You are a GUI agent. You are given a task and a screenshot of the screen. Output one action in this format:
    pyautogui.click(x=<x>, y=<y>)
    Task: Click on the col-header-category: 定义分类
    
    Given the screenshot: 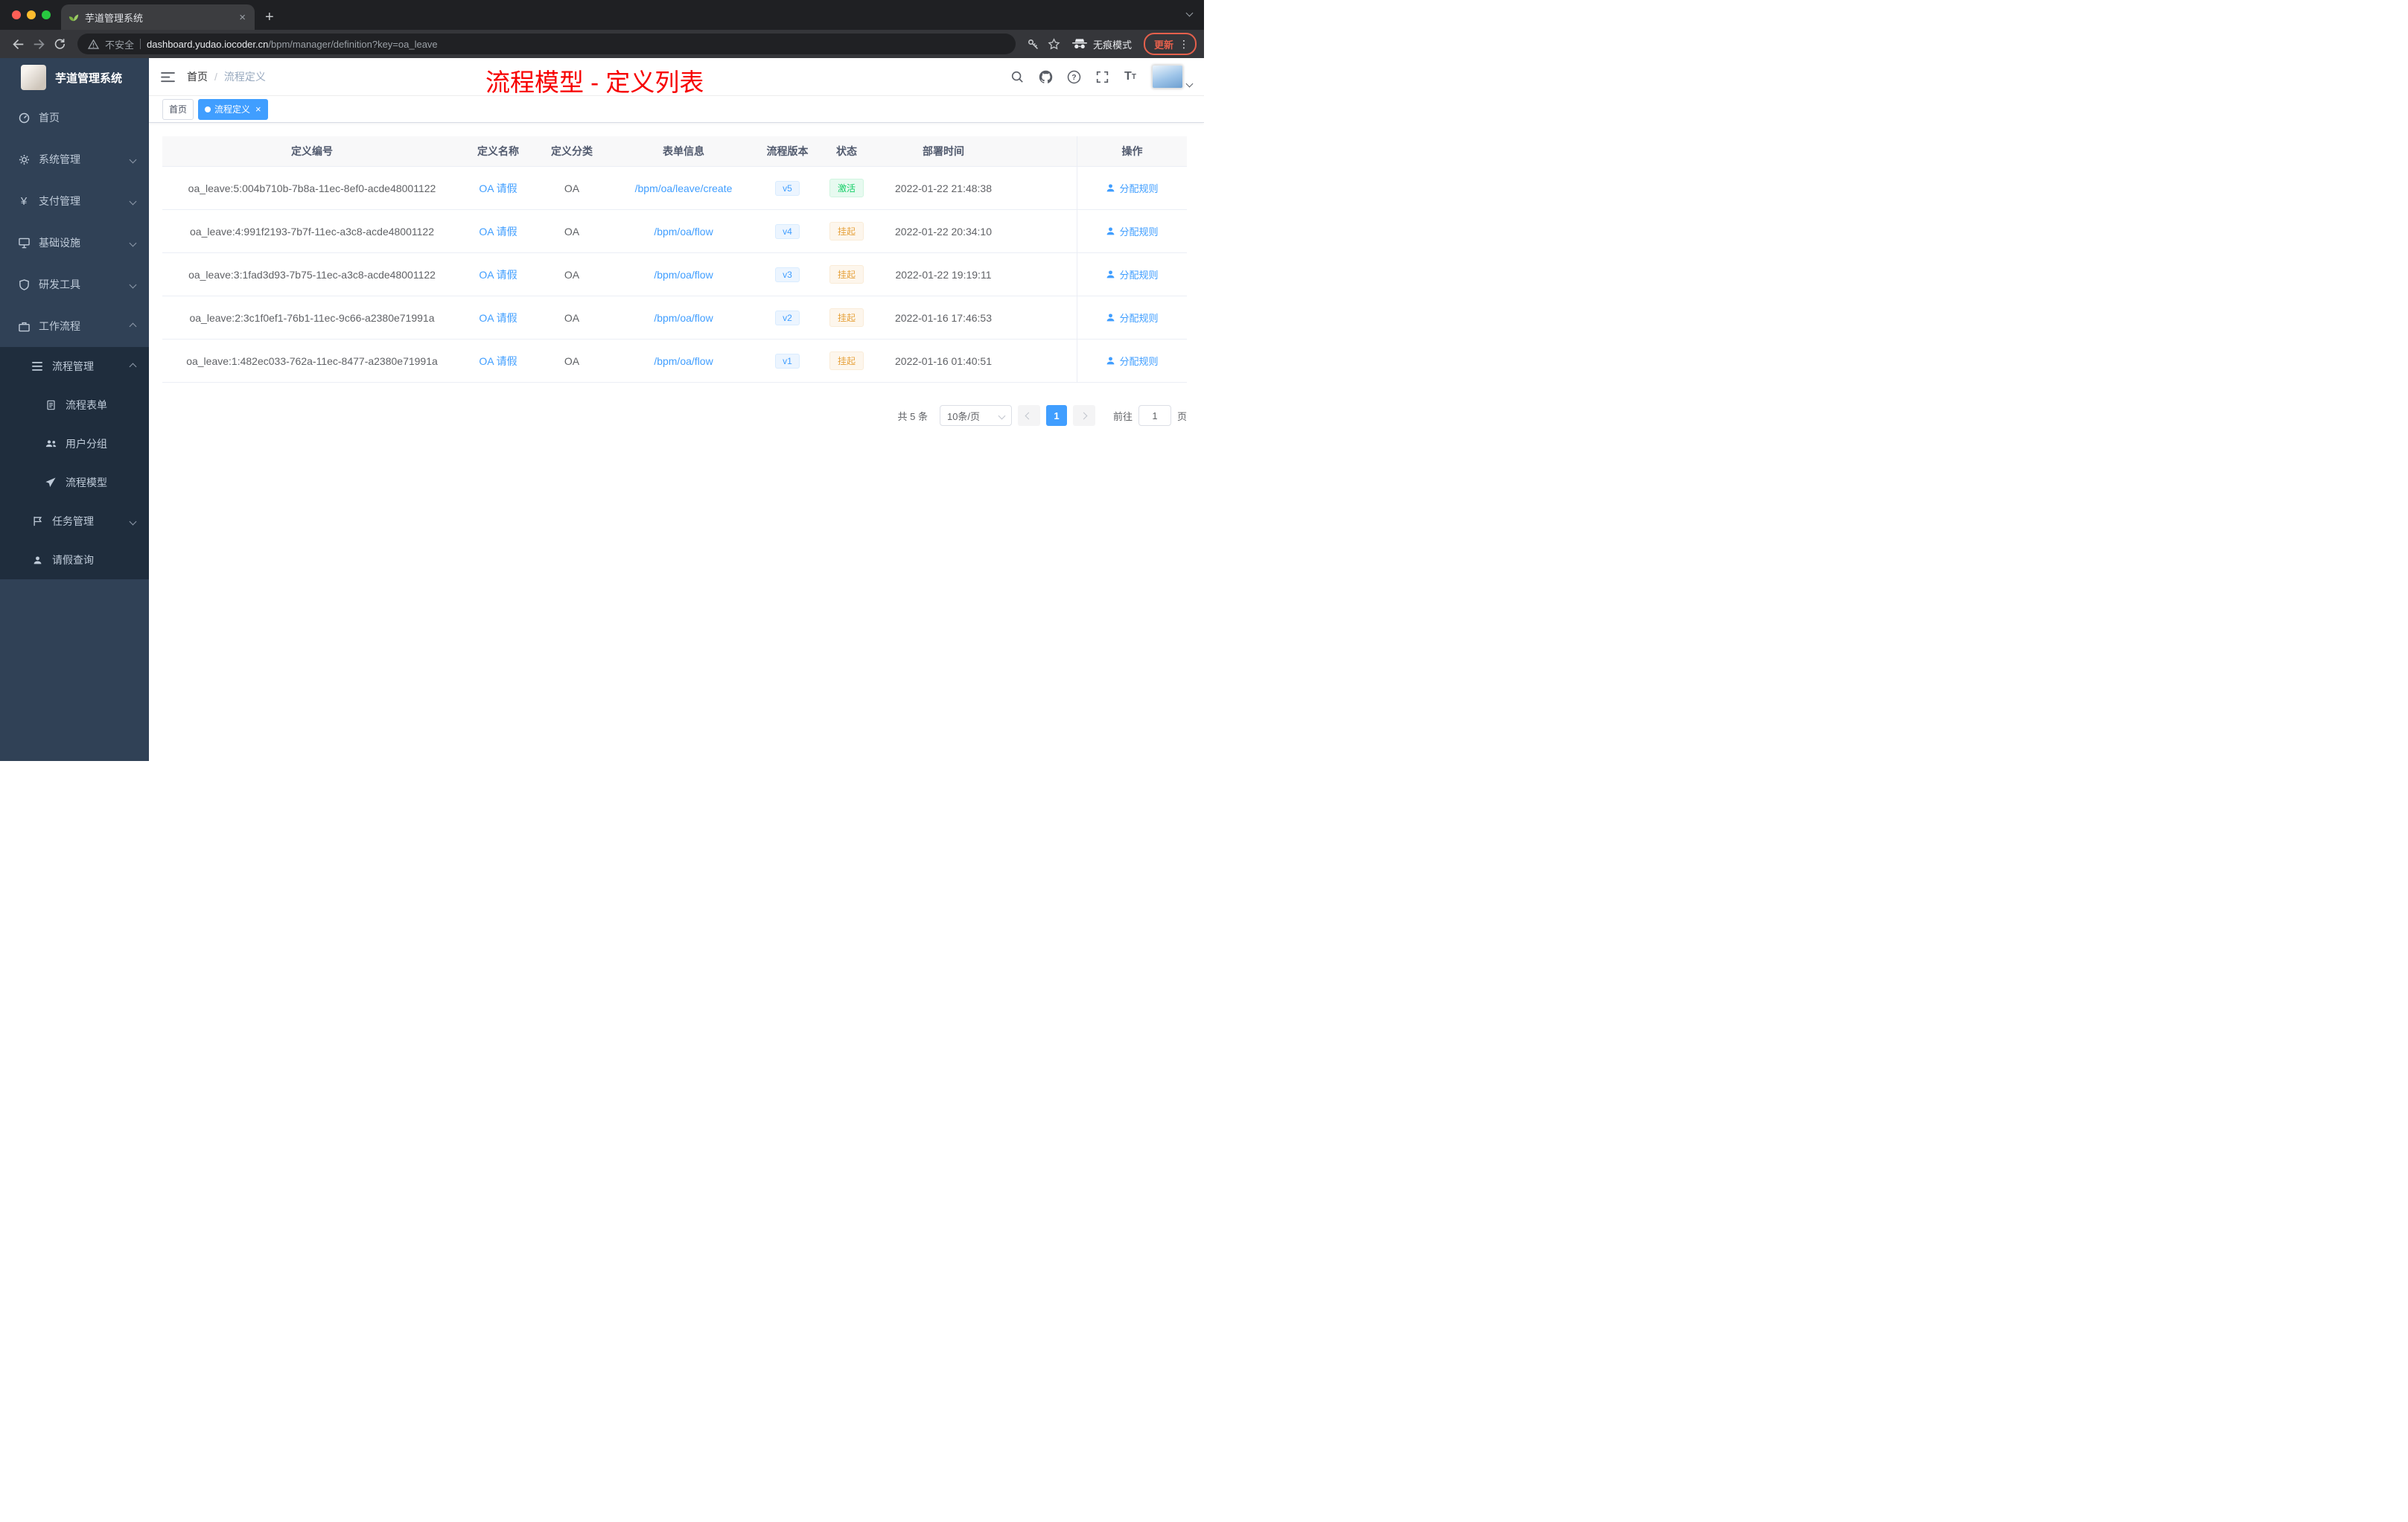 What is the action you would take?
    pyautogui.click(x=572, y=151)
    